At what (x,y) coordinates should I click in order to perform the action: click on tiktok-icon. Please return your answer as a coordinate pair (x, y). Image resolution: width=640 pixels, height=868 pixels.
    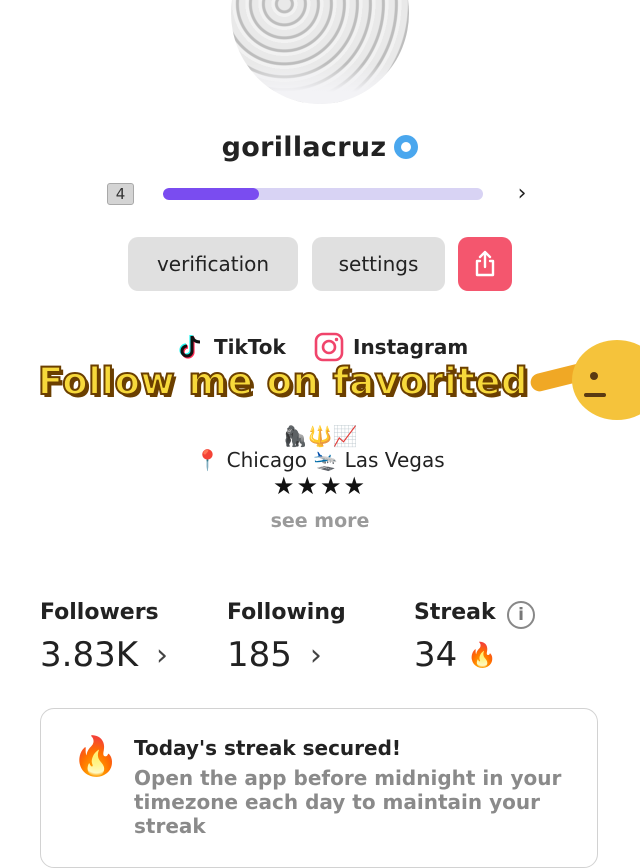
    Looking at the image, I should click on (190, 347).